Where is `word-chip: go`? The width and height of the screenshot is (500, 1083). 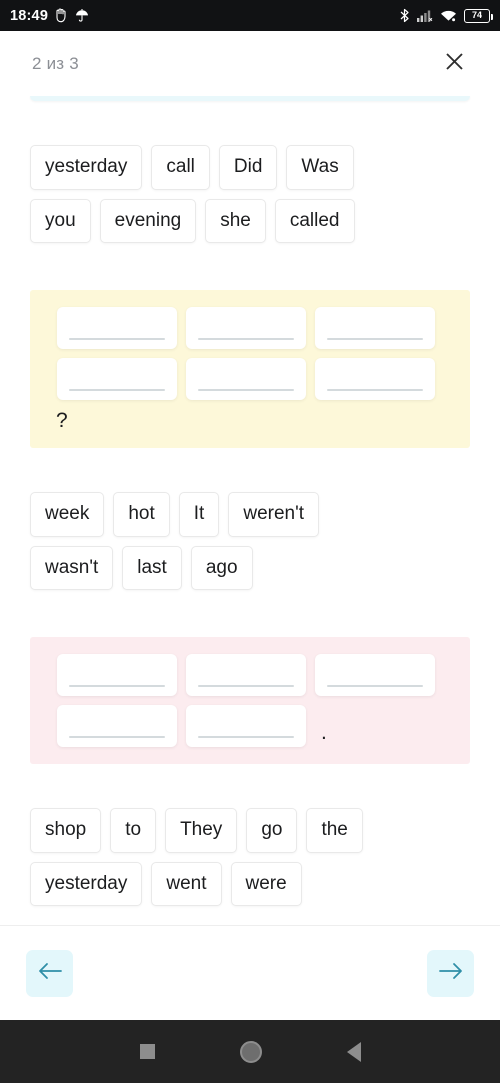 word-chip: go is located at coordinates (272, 830).